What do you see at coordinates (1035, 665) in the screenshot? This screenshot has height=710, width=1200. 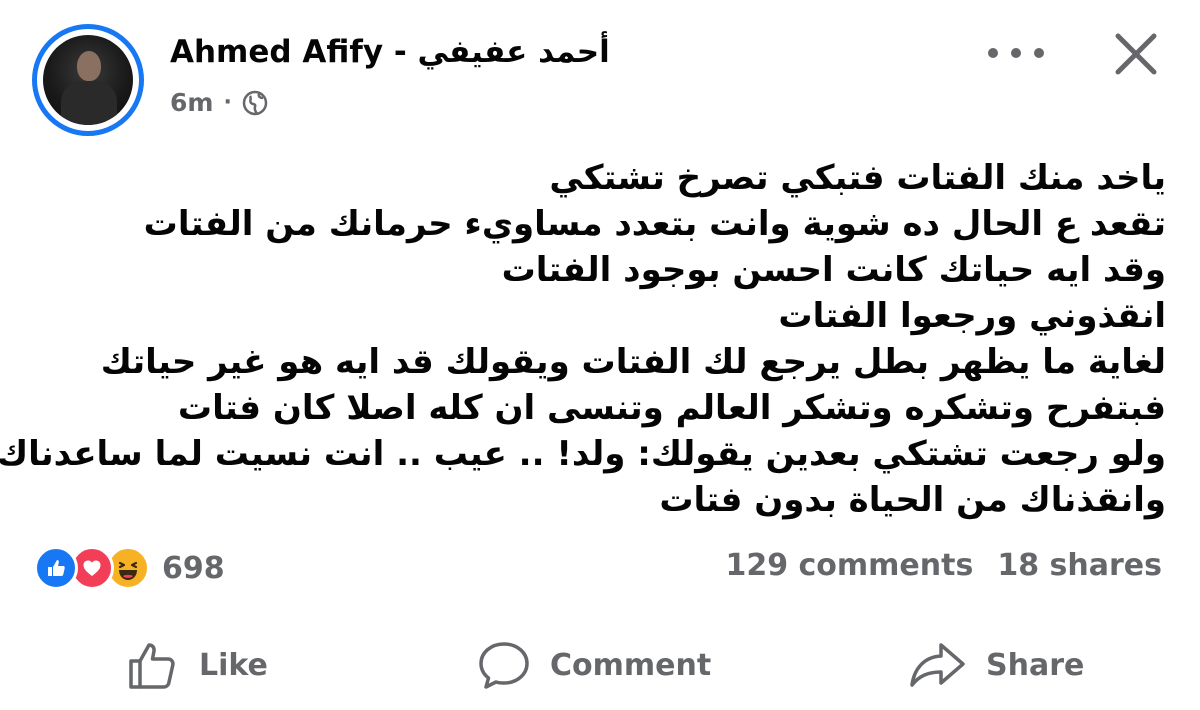 I see `share-label: Share` at bounding box center [1035, 665].